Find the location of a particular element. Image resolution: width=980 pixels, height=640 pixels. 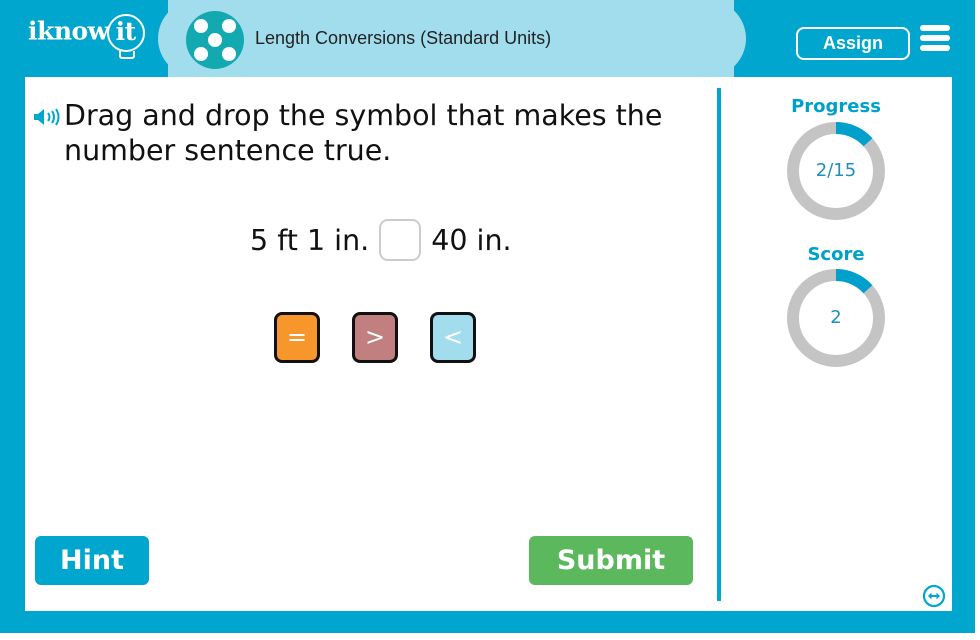

left-expression: 5 ft 1 in. is located at coordinates (310, 240).